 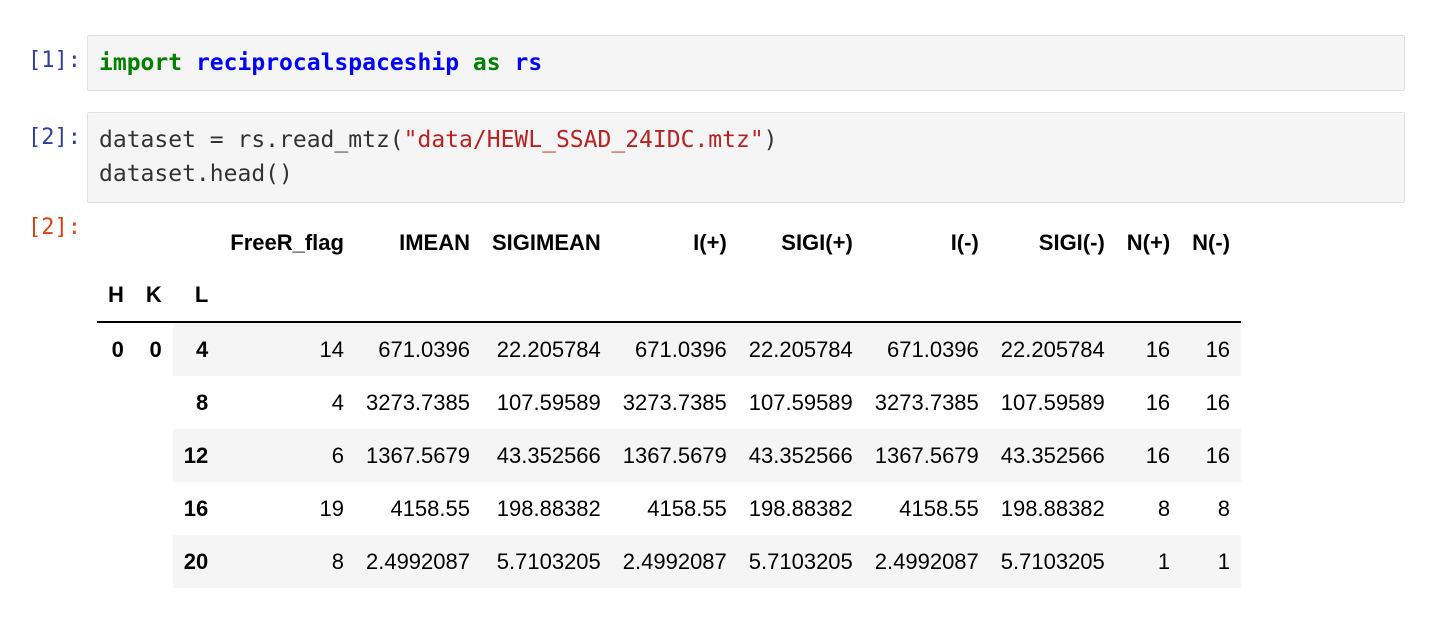 What do you see at coordinates (287, 349) in the screenshot?
I see `table-cell: 14` at bounding box center [287, 349].